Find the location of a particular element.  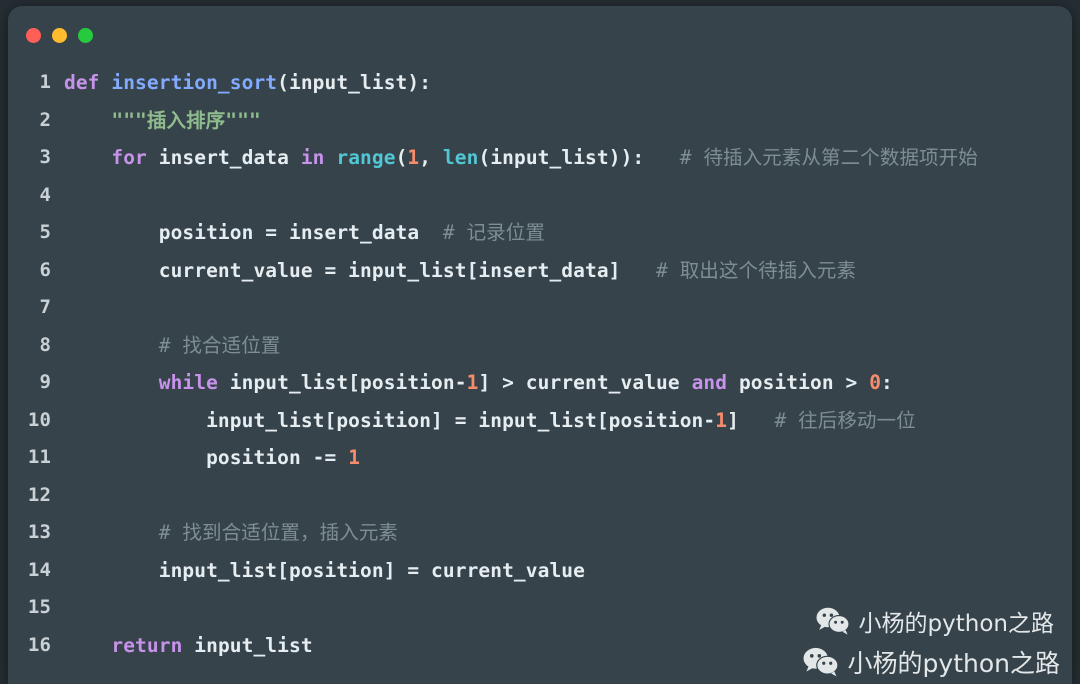

code-line: 12 is located at coordinates (533, 496).